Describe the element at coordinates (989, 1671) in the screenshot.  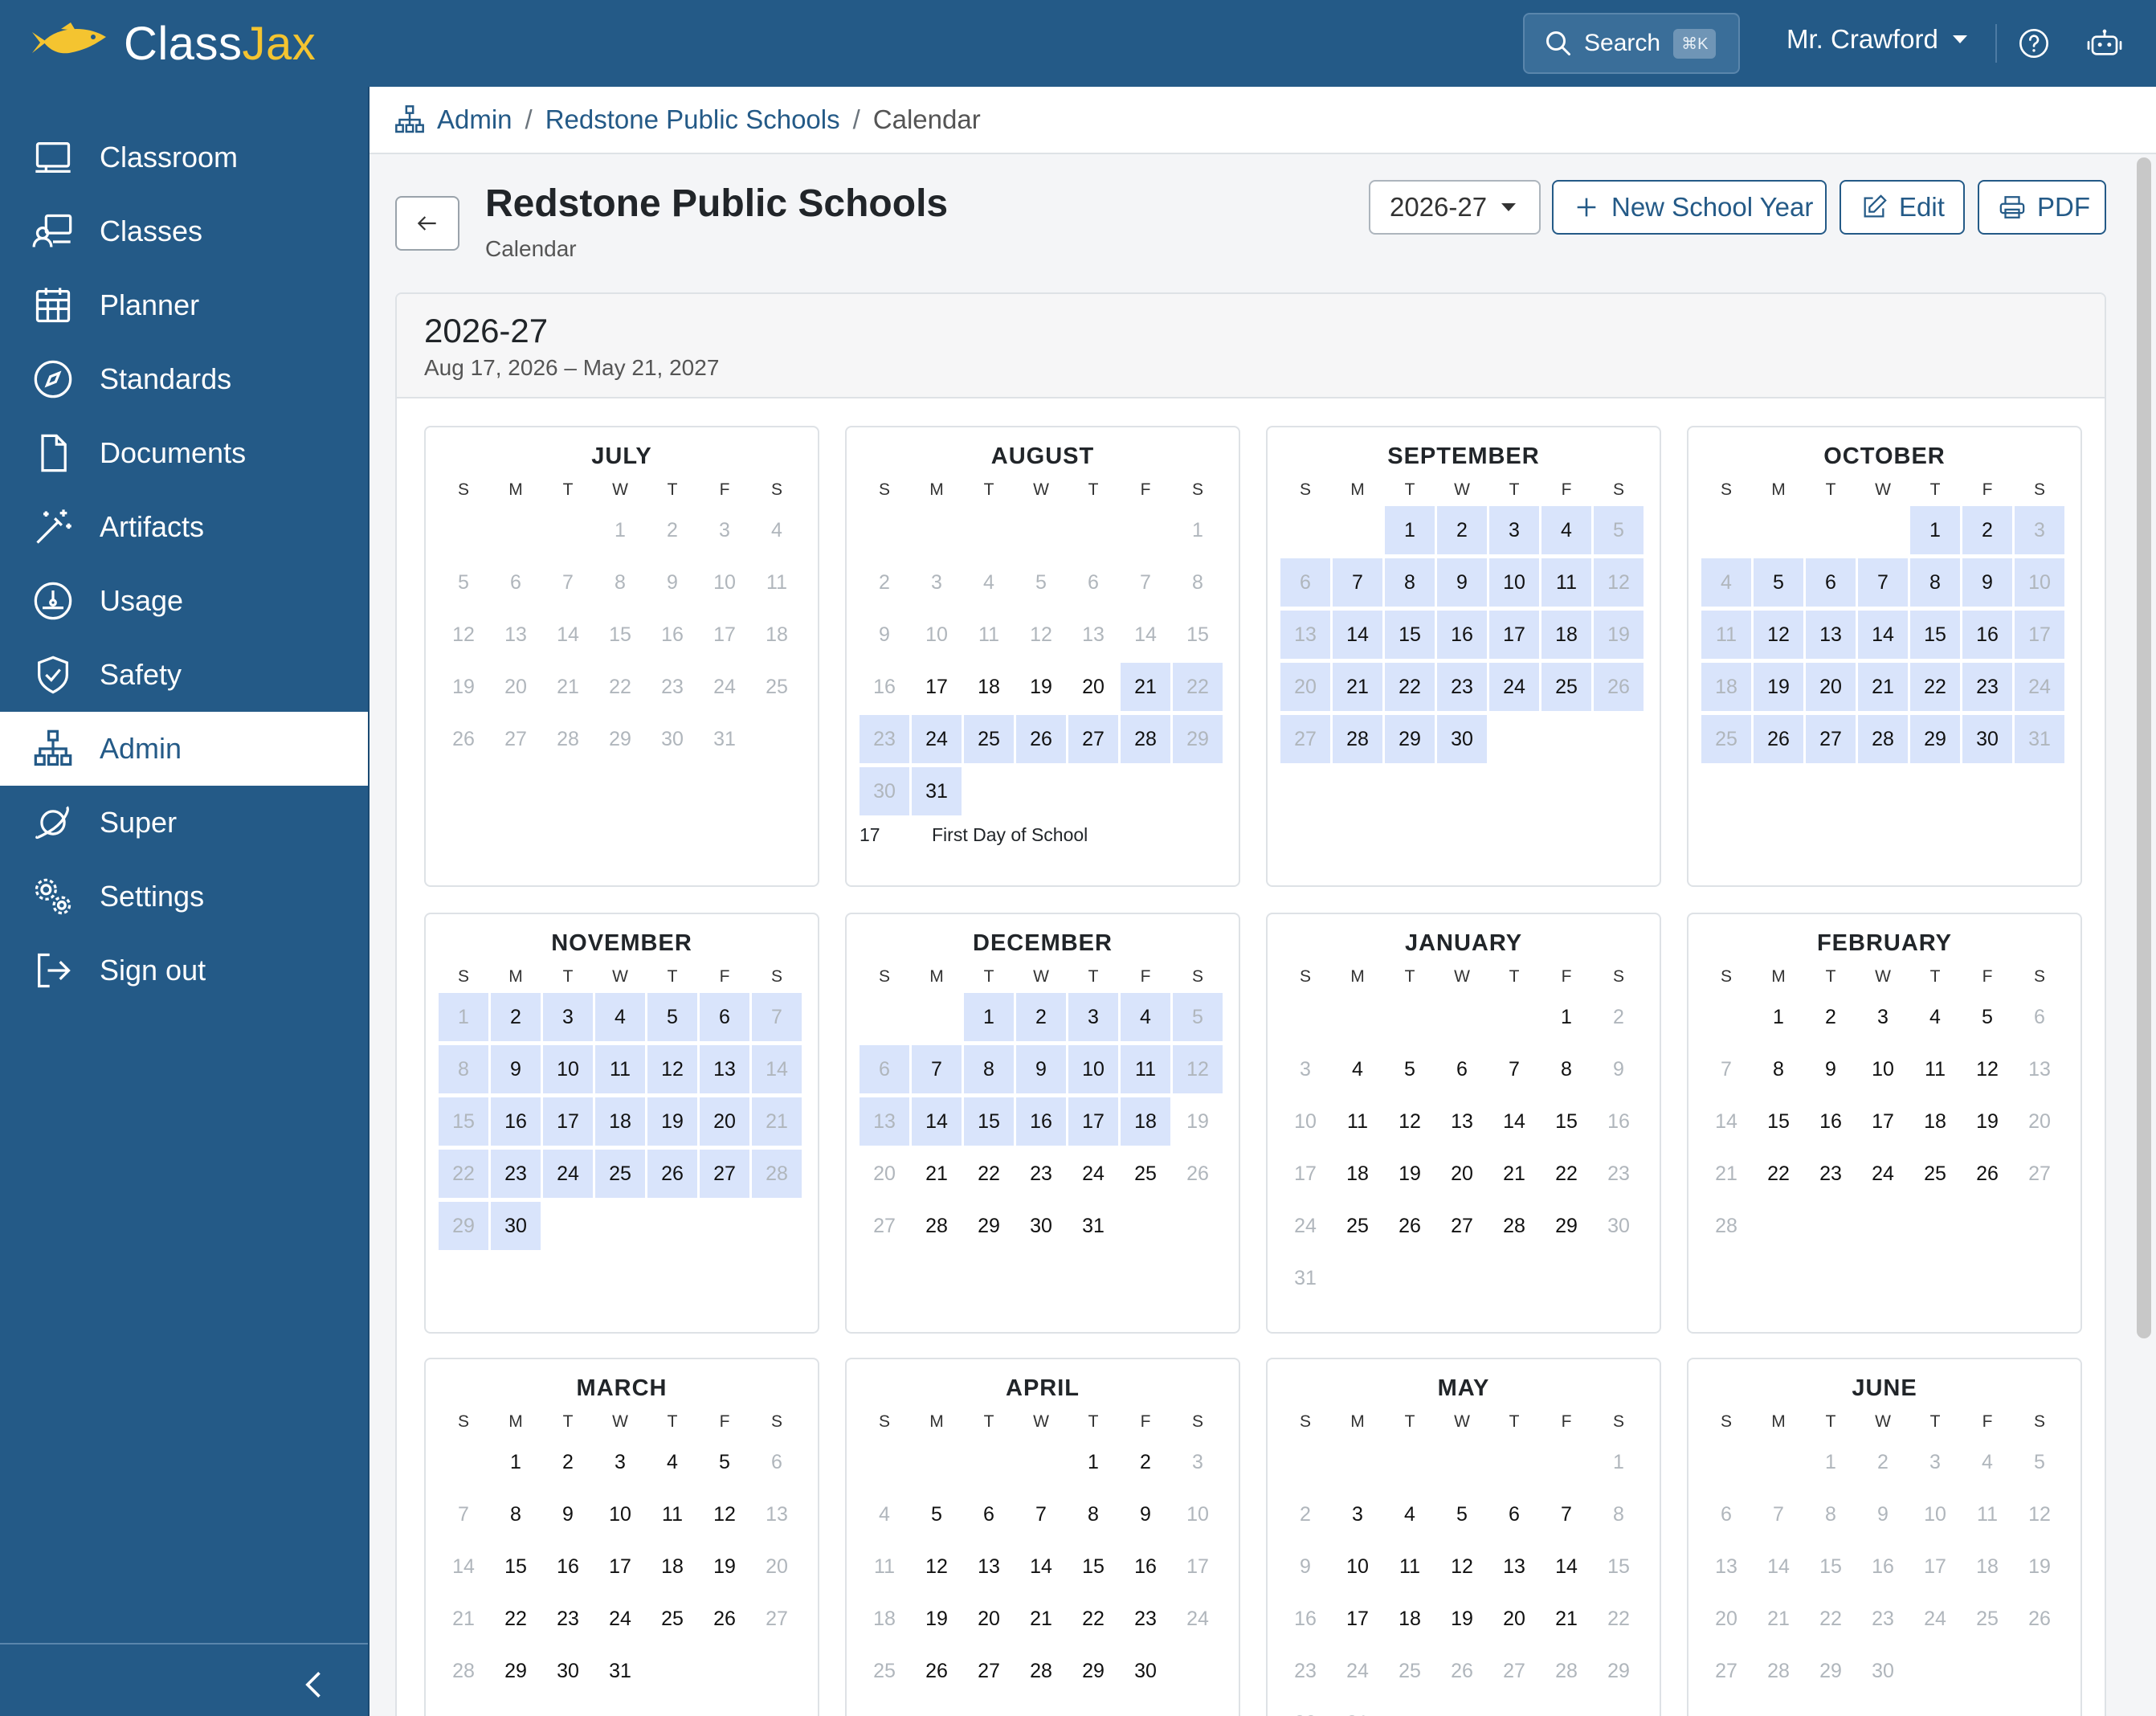
I see `calendar-day: 27` at that location.